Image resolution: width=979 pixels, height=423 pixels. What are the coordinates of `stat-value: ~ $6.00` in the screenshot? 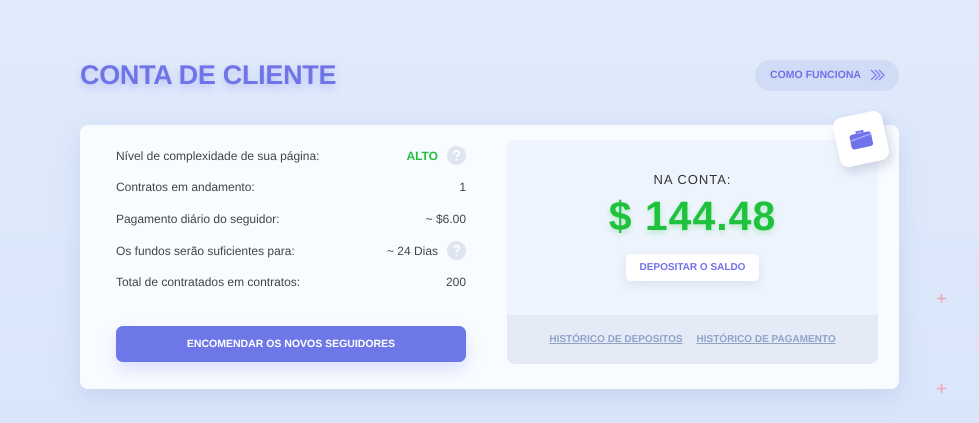 It's located at (446, 219).